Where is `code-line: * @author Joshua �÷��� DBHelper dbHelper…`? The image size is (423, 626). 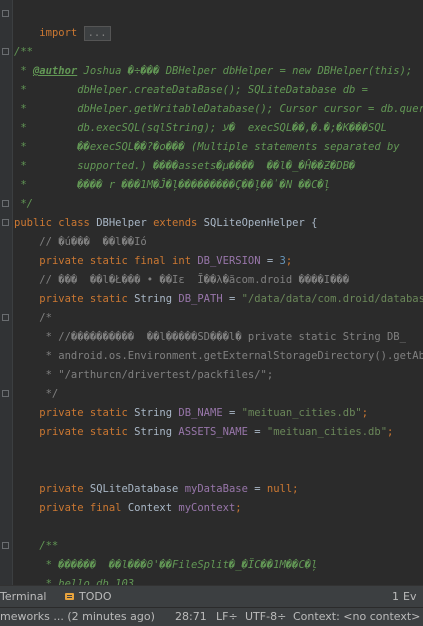
code-line: * @author Joshua �÷��� DBHelper dbHelper… is located at coordinates (213, 71).